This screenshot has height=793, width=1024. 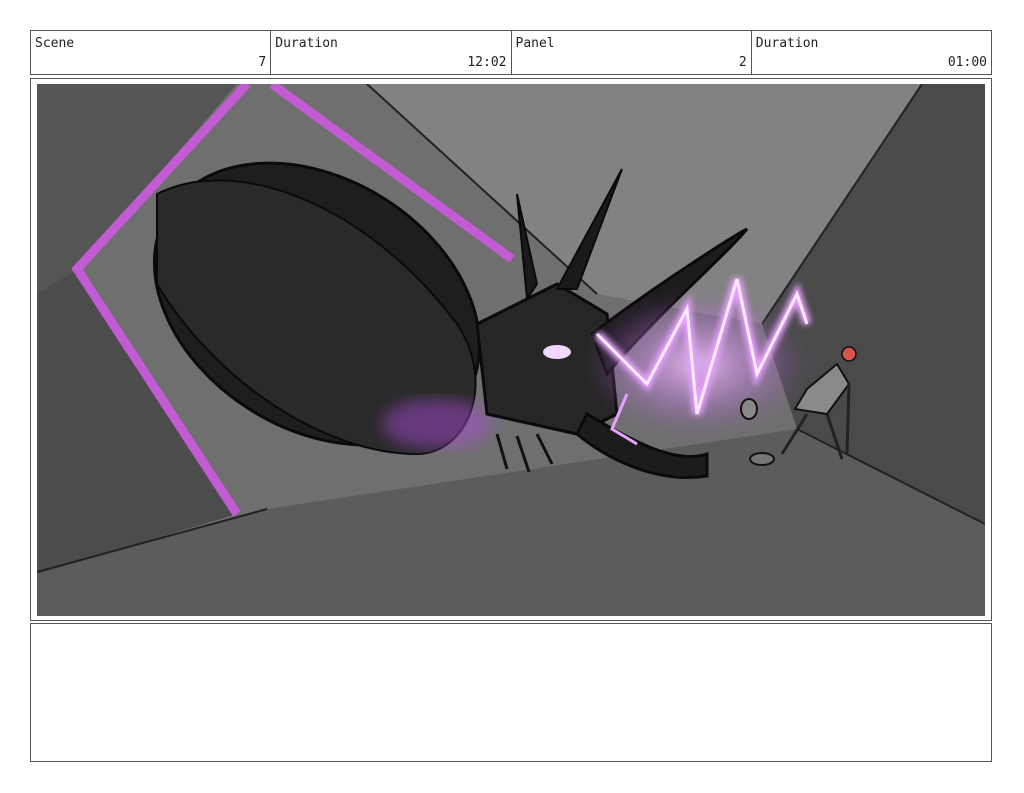 What do you see at coordinates (749, 409) in the screenshot?
I see `robot-debris` at bounding box center [749, 409].